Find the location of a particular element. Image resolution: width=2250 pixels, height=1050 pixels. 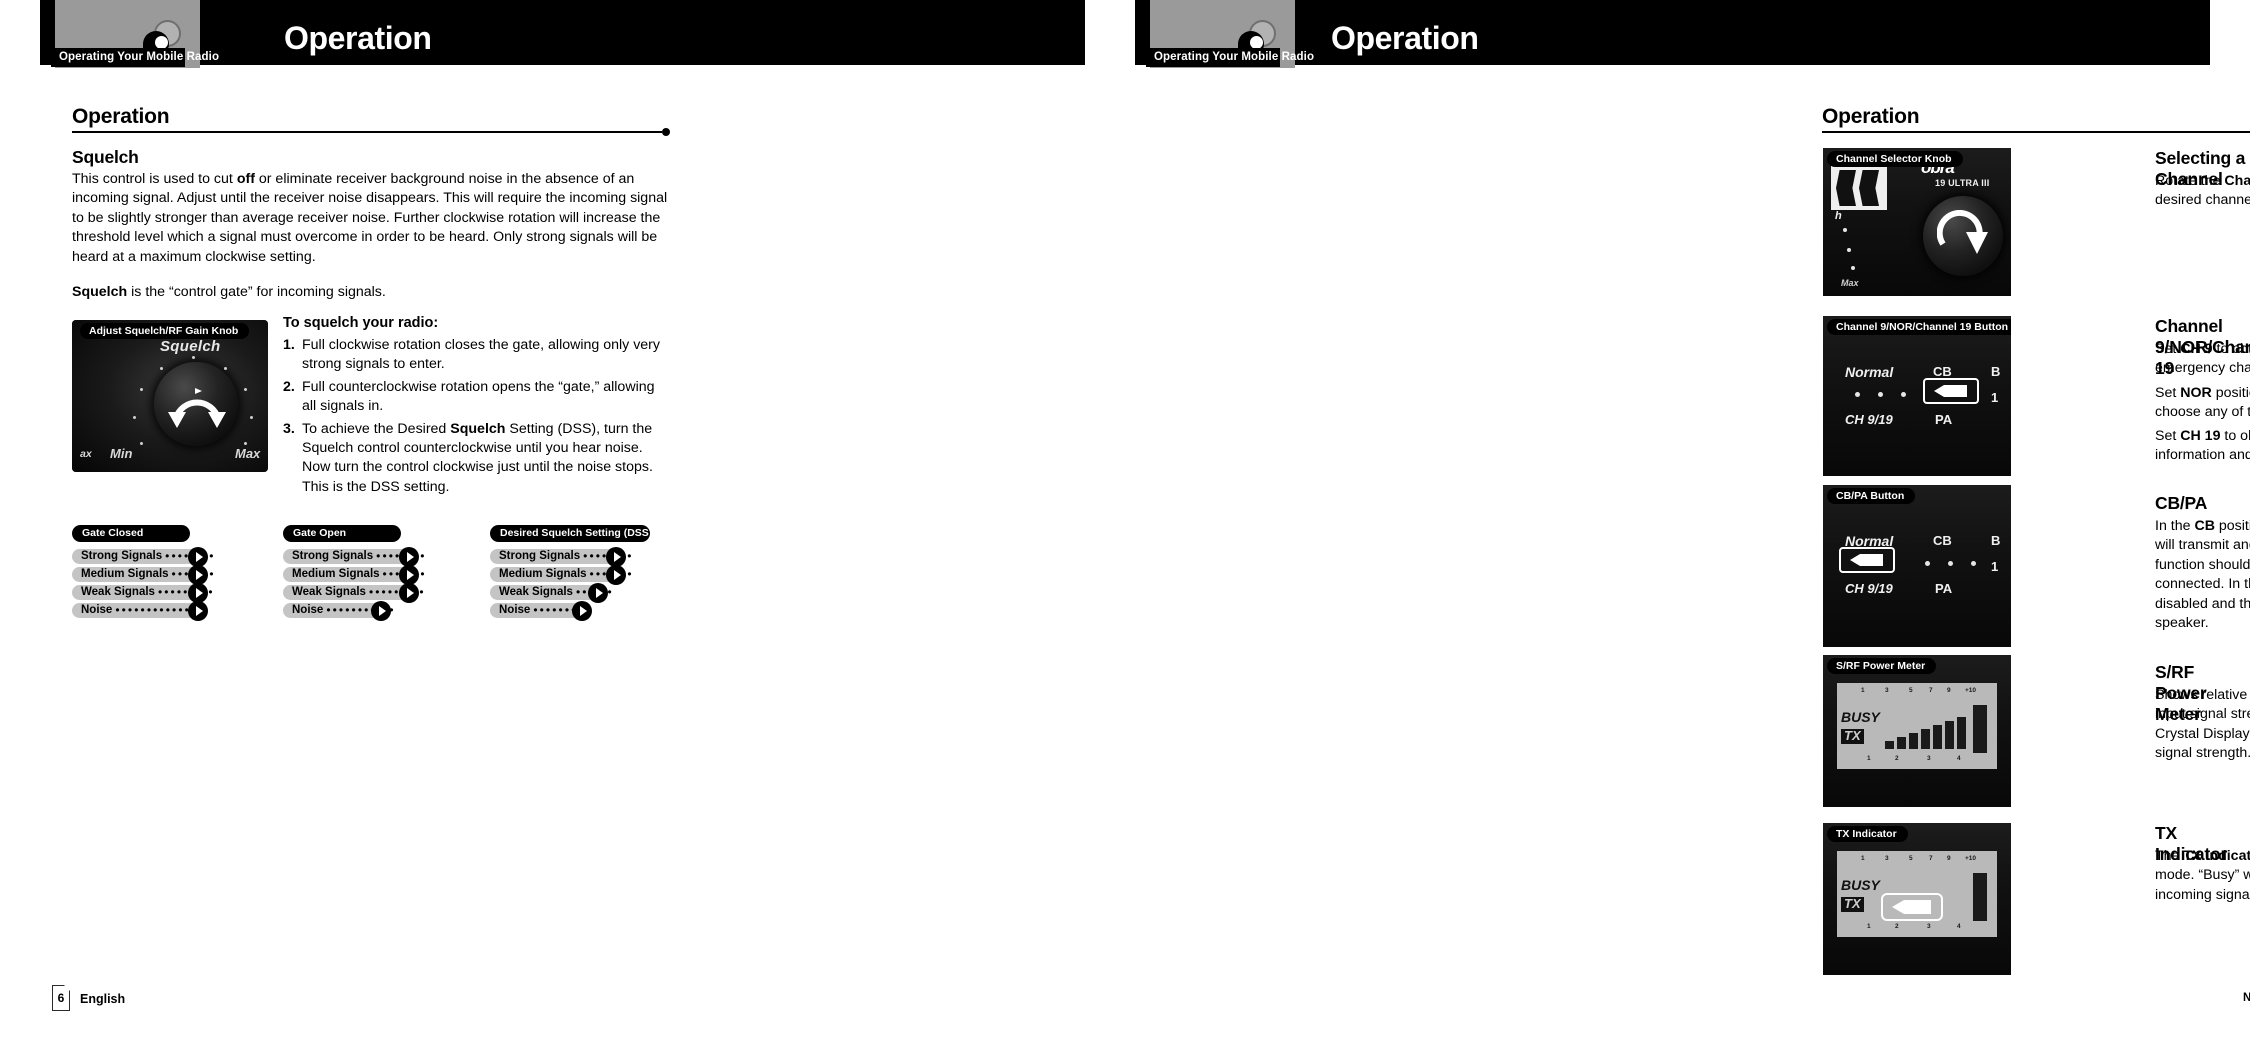

squelch-photo-label: Squelch is located at coordinates (190, 346).